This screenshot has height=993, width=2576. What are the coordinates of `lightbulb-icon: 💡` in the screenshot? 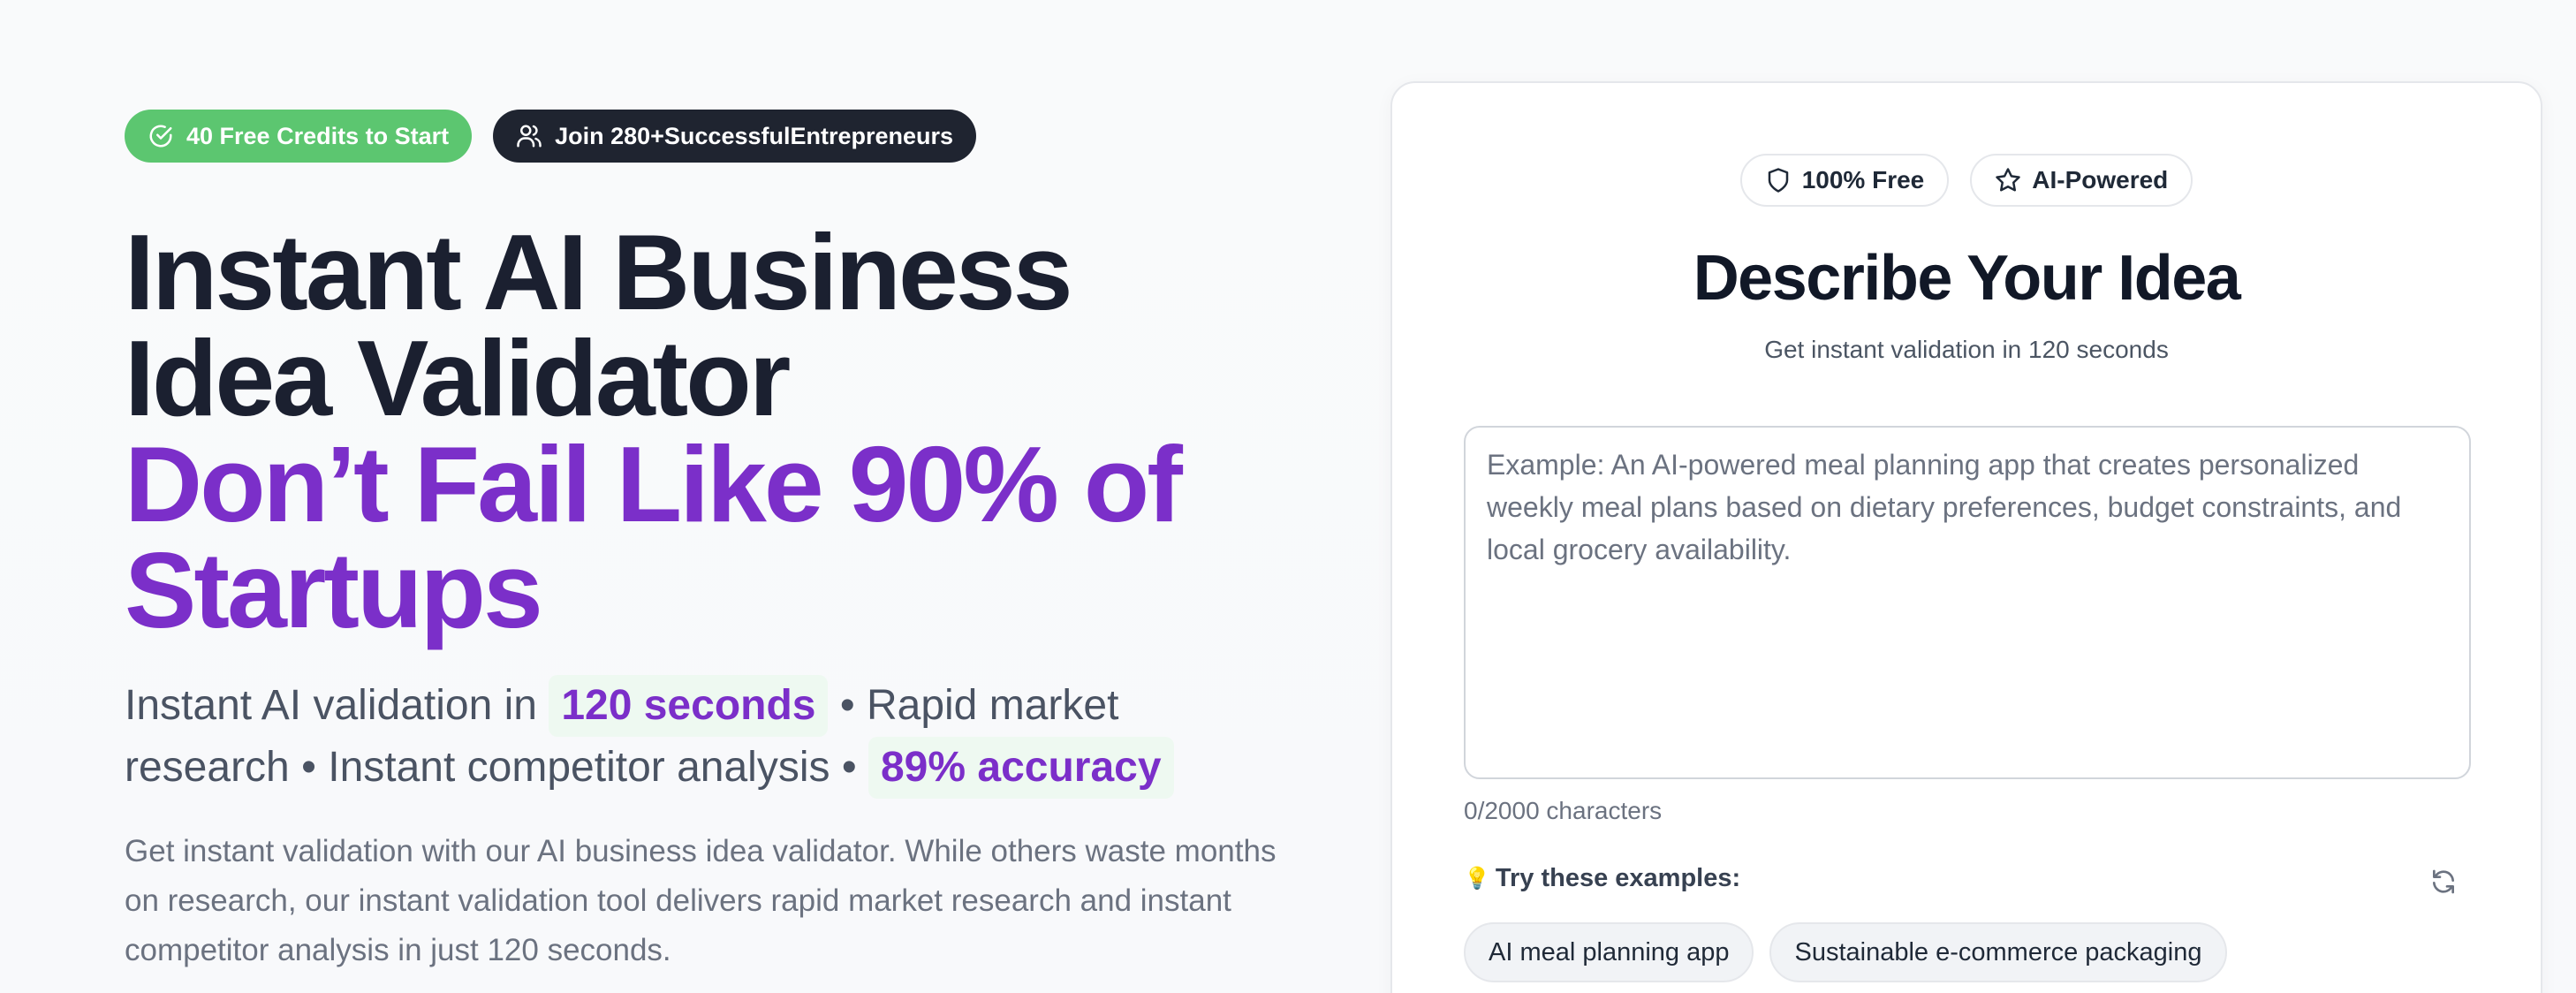 It's located at (1477, 879).